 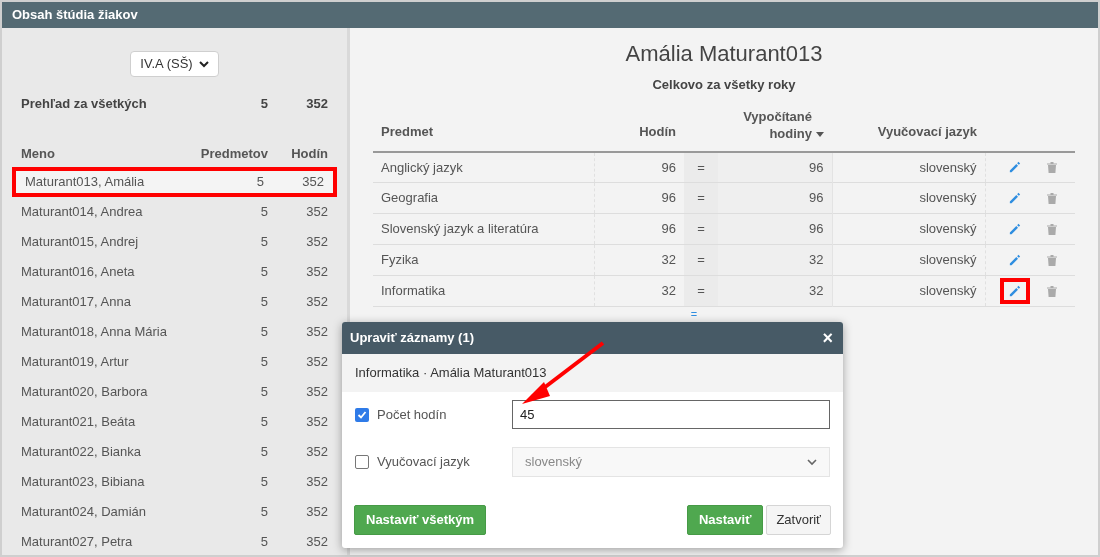 What do you see at coordinates (483, 198) in the screenshot?
I see `table-cell: Geografia` at bounding box center [483, 198].